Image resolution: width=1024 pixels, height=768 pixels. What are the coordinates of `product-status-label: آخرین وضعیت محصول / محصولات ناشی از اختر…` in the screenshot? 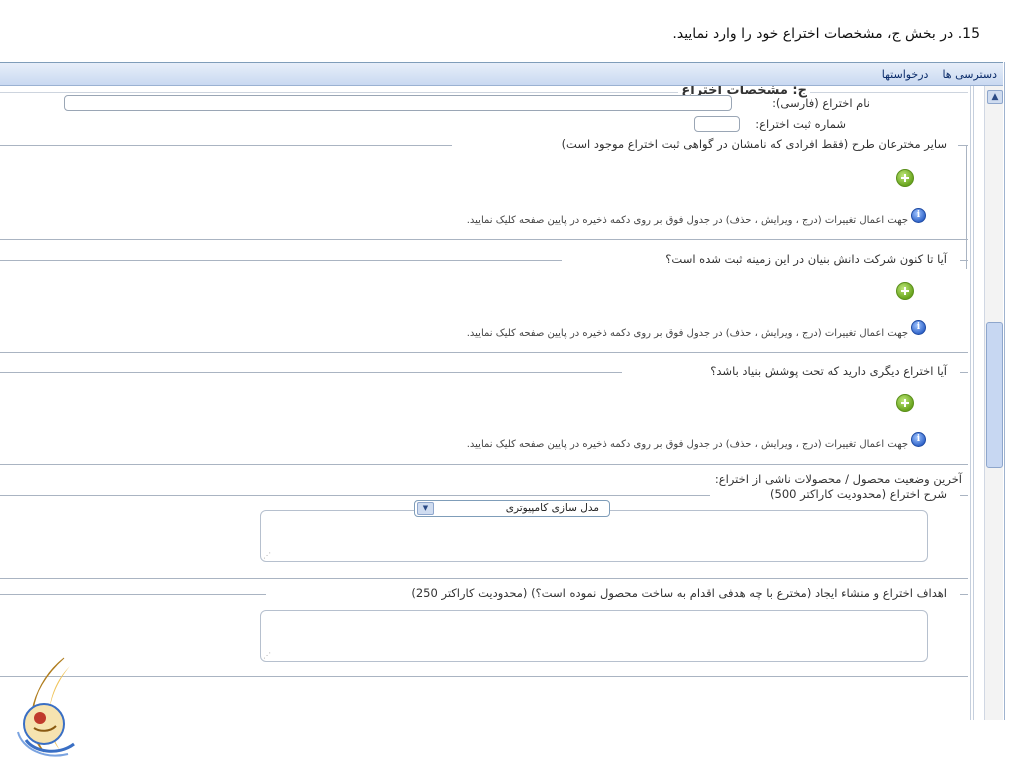 It's located at (838, 479).